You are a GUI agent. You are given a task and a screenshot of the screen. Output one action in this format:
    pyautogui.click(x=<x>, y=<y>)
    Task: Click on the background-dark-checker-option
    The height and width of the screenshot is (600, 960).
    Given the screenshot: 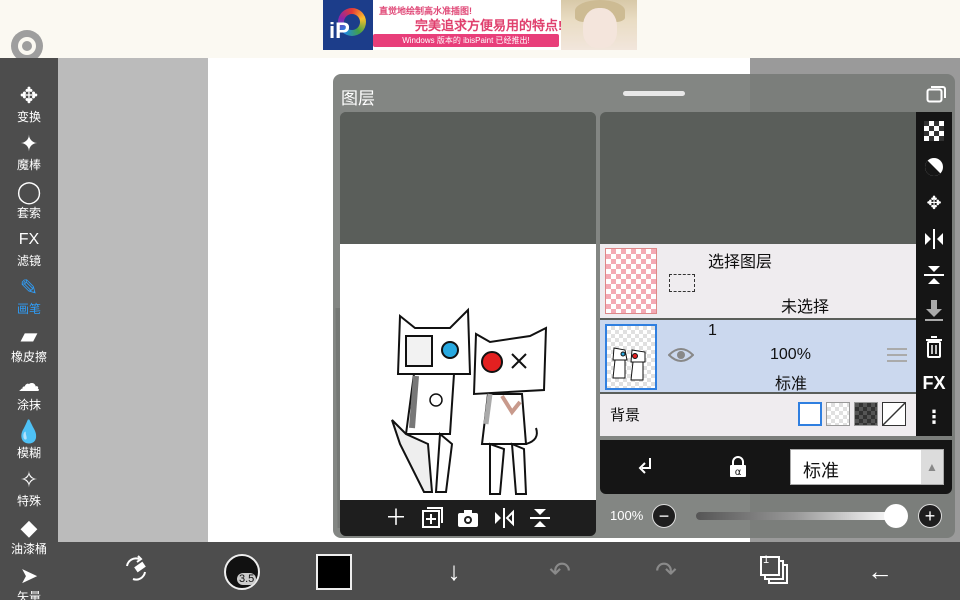 What is the action you would take?
    pyautogui.click(x=866, y=414)
    